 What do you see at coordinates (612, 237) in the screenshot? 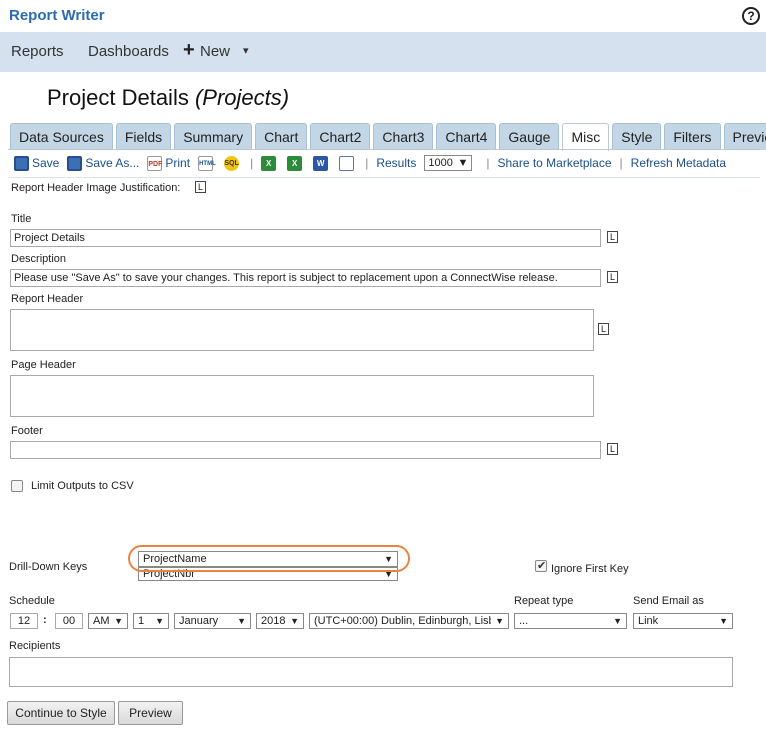
I see `title-justify-button: L` at bounding box center [612, 237].